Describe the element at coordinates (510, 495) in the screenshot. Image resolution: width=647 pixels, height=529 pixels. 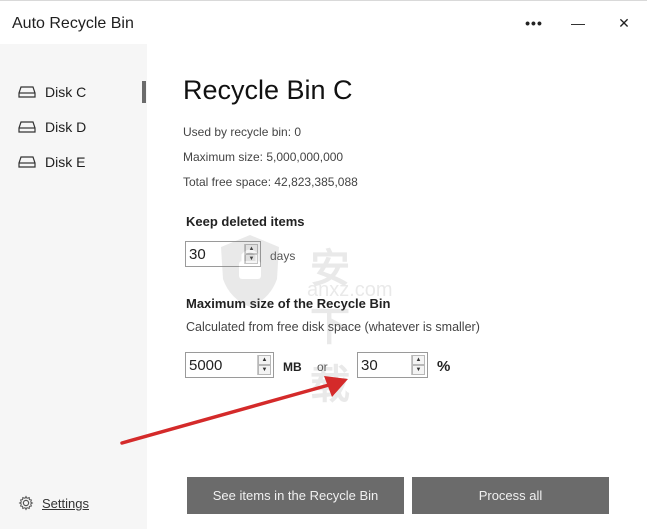
I see `process-all-button: Process all` at that location.